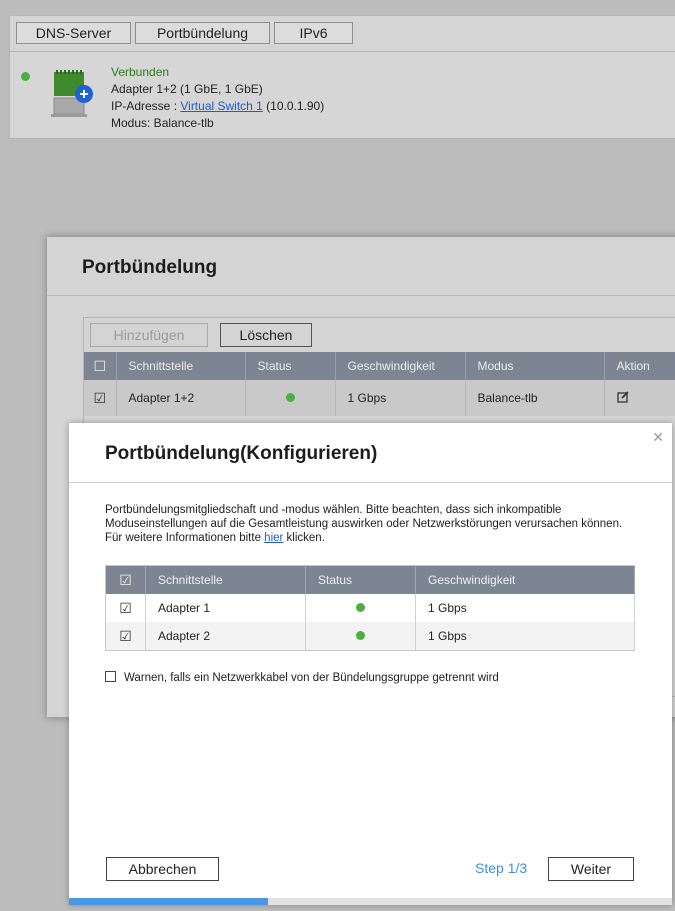  What do you see at coordinates (241, 453) in the screenshot?
I see `dialog-title: Portbündelung(Konfigurieren)` at bounding box center [241, 453].